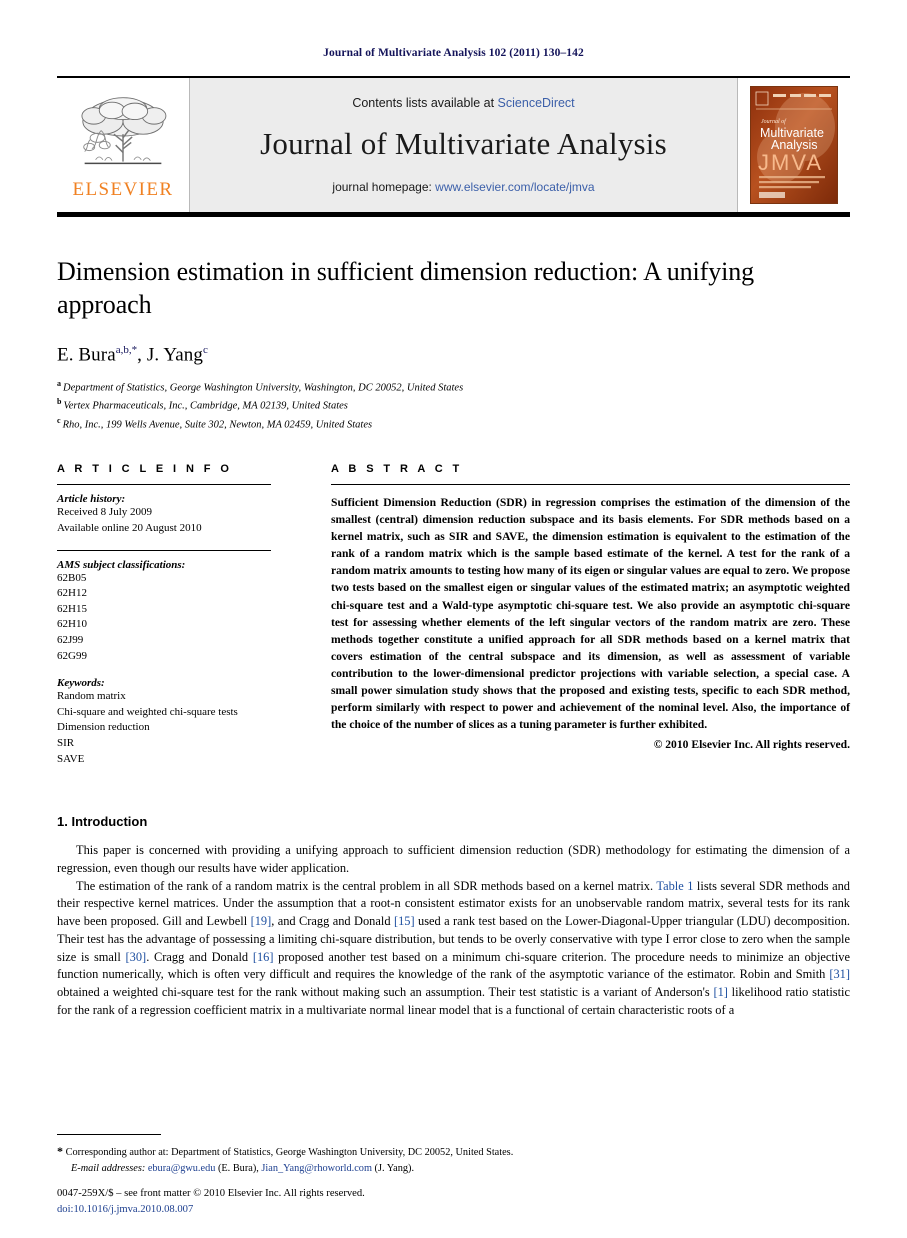  Describe the element at coordinates (425, 103) in the screenshot. I see `contents-prefix: Contents lists available at` at that location.